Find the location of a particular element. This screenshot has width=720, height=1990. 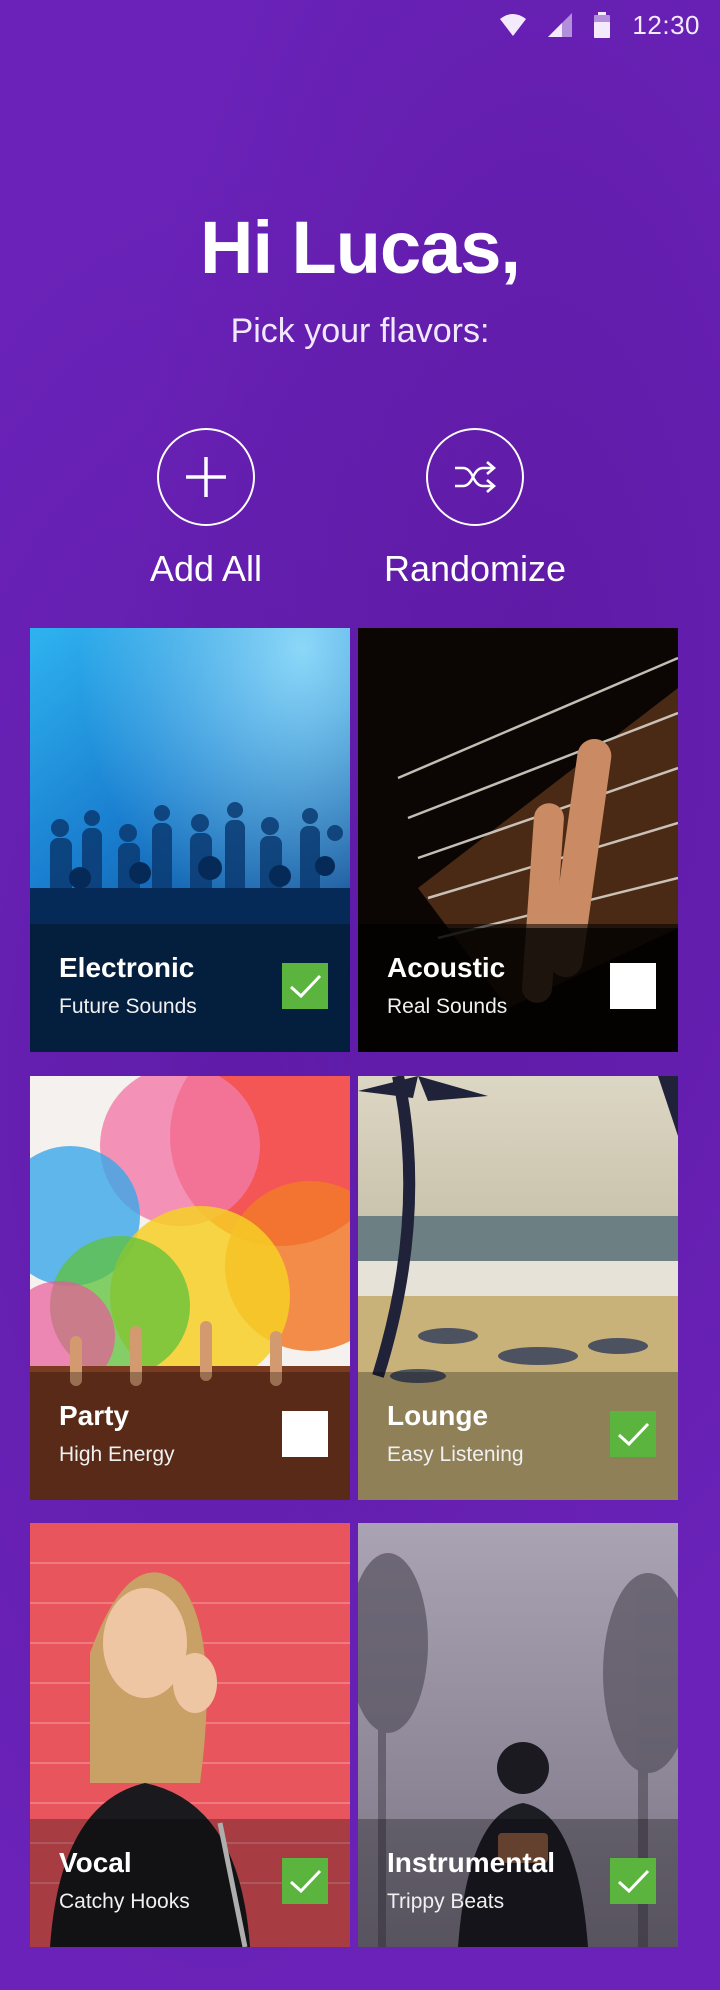

randomize-circle is located at coordinates (475, 477).